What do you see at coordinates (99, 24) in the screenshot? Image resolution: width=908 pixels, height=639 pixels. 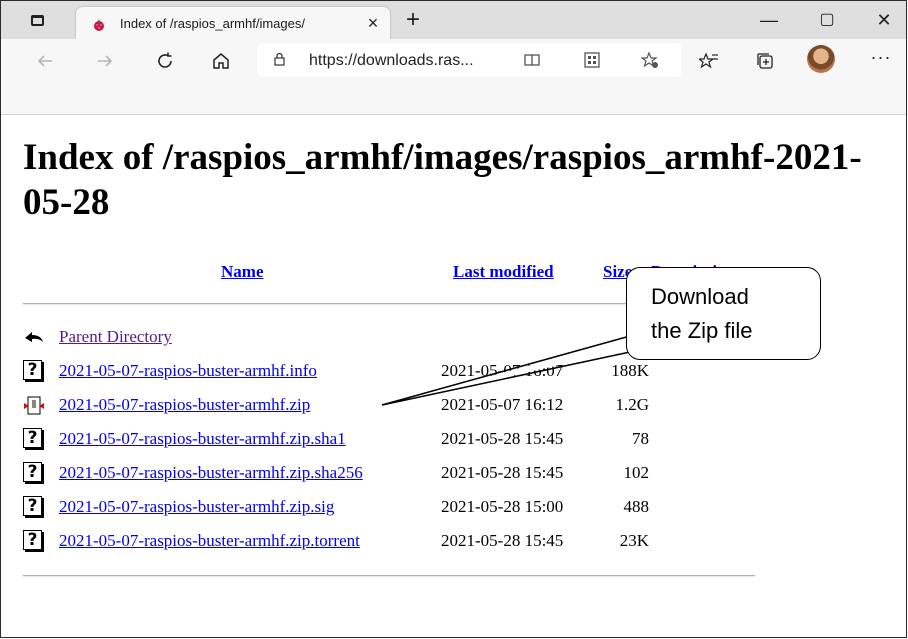 I see `raspberry-pi-favicon-icon` at bounding box center [99, 24].